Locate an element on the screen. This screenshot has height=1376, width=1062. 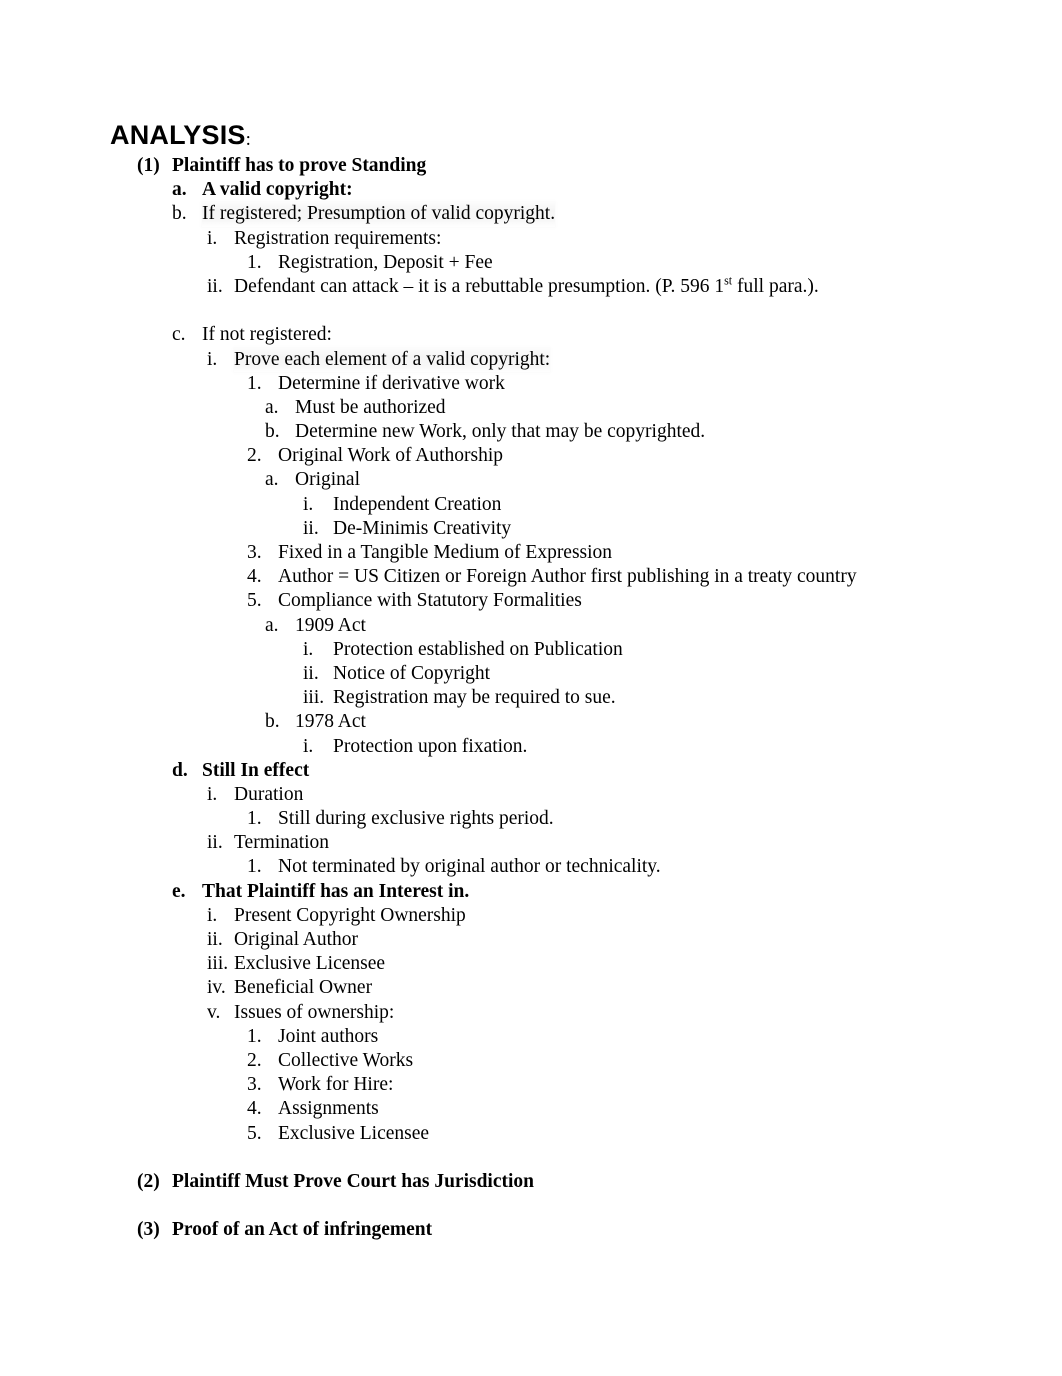
outline-item-marker: 3. is located at coordinates (254, 552).